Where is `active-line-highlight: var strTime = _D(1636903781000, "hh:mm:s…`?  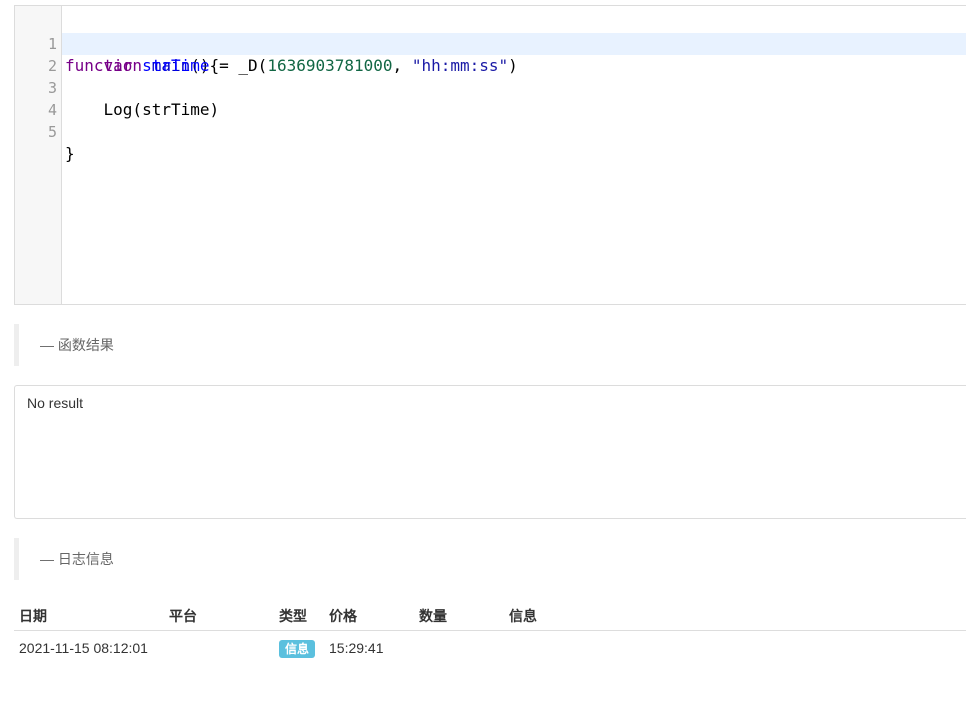
active-line-highlight: var strTime = _D(1636903781000, "hh:mm:s… is located at coordinates (514, 54).